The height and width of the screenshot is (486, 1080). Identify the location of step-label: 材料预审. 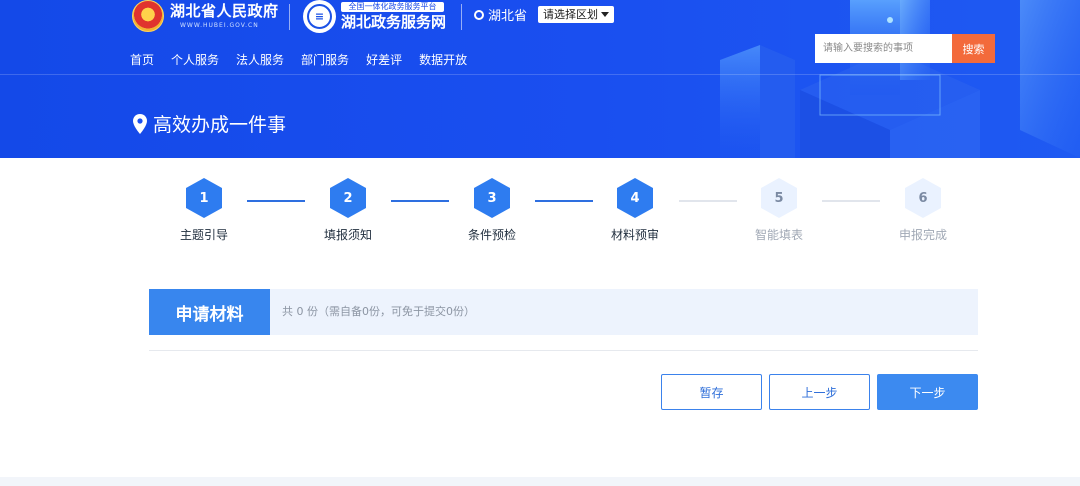
(634, 235).